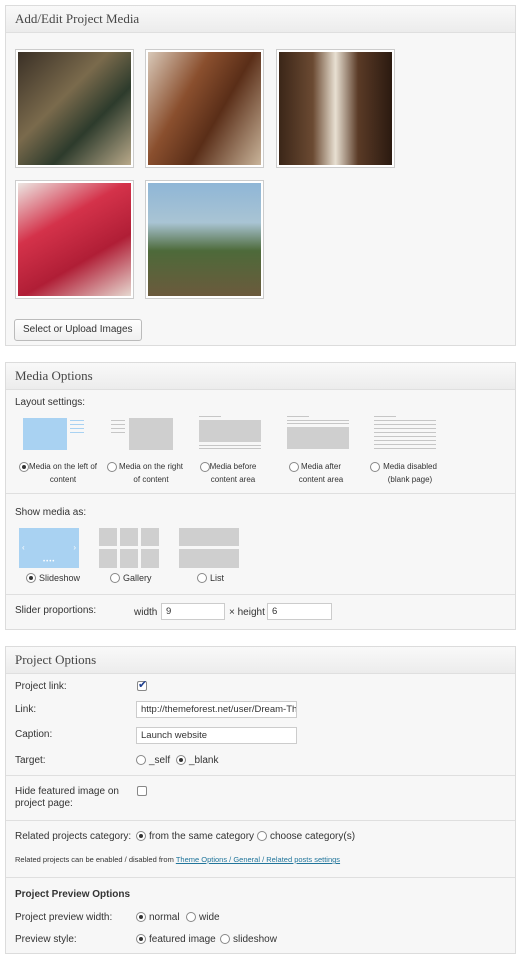 The height and width of the screenshot is (960, 523). Describe the element at coordinates (56, 610) in the screenshot. I see `slider-proportions-label: Slider proportions:` at that location.